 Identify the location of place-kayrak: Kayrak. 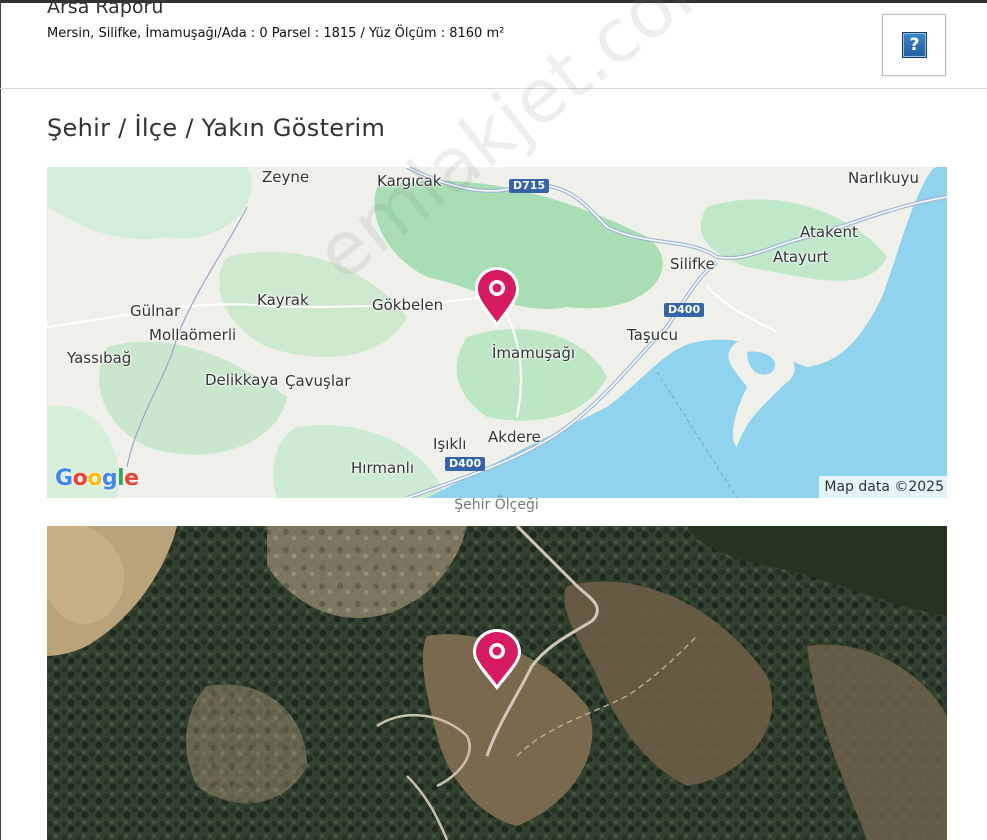
(283, 300).